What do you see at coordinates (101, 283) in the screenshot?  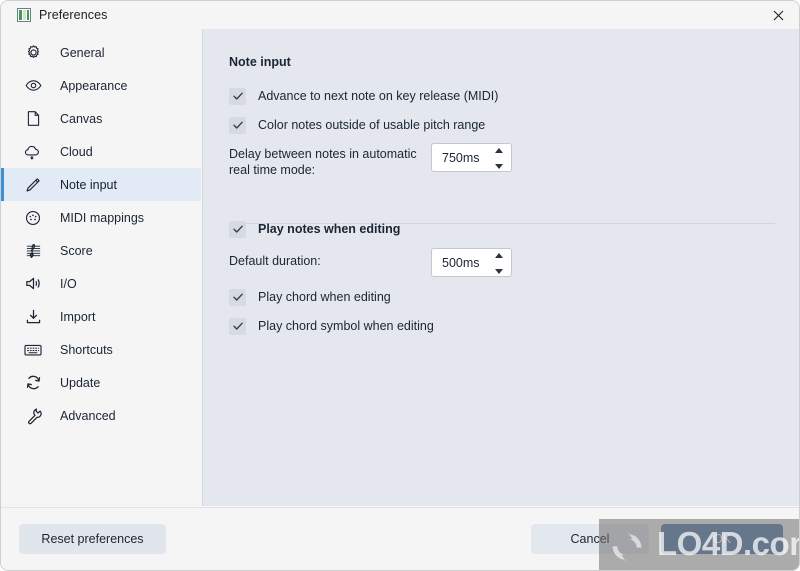 I see `sidebar-item-io: I/O` at bounding box center [101, 283].